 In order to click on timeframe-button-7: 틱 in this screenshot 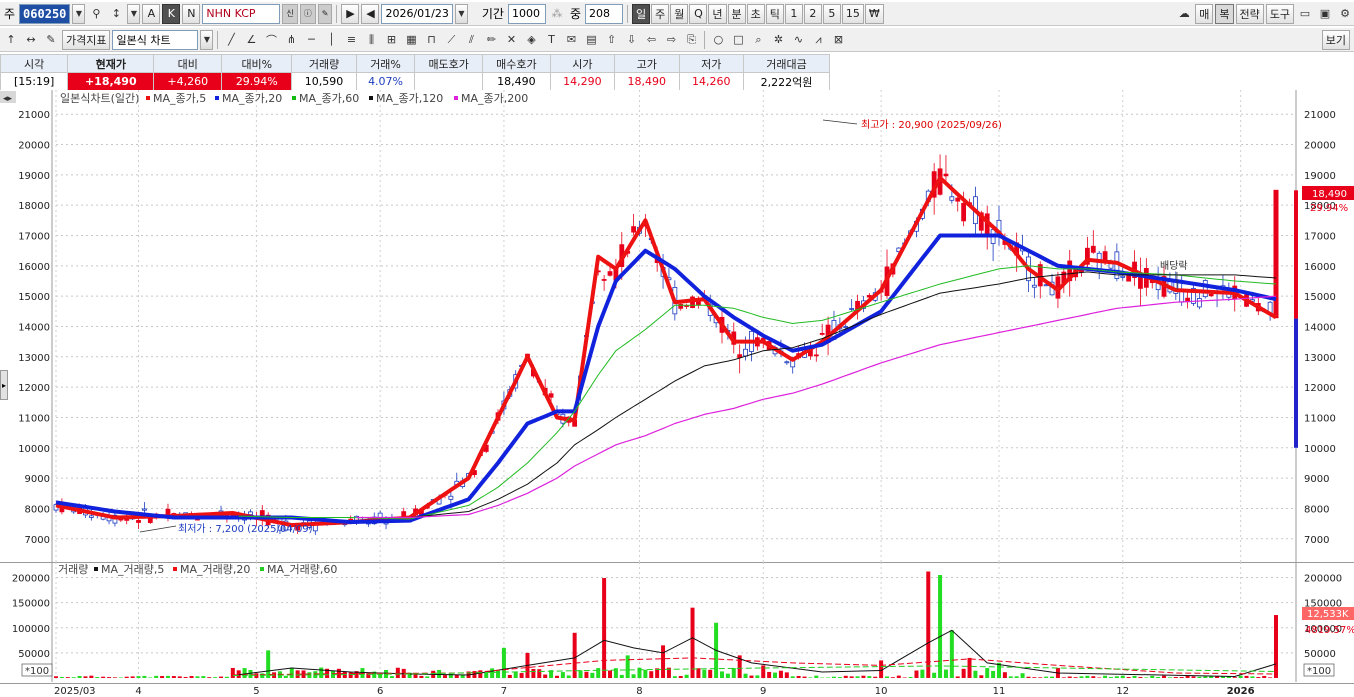, I will do `click(774, 13)`.